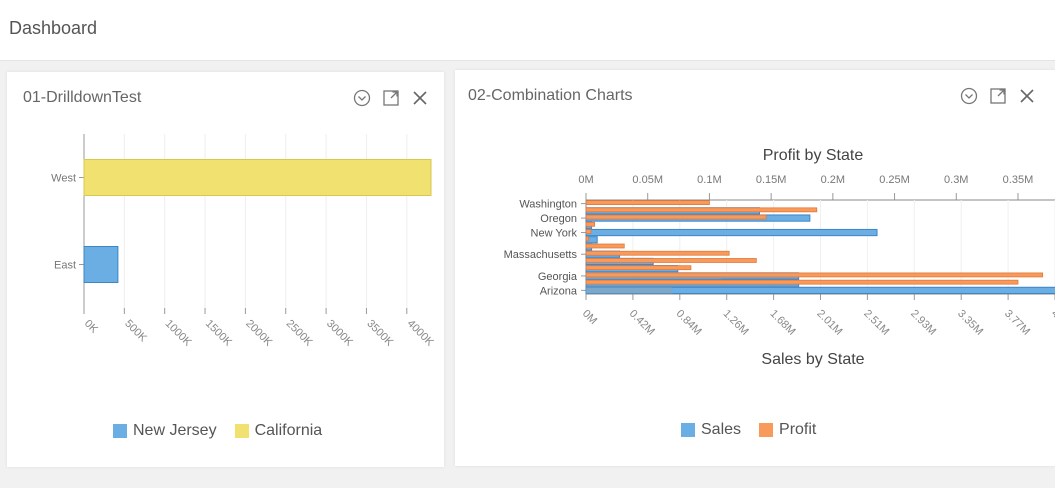  I want to click on bottom-tick-label: 2.51M, so click(876, 323).